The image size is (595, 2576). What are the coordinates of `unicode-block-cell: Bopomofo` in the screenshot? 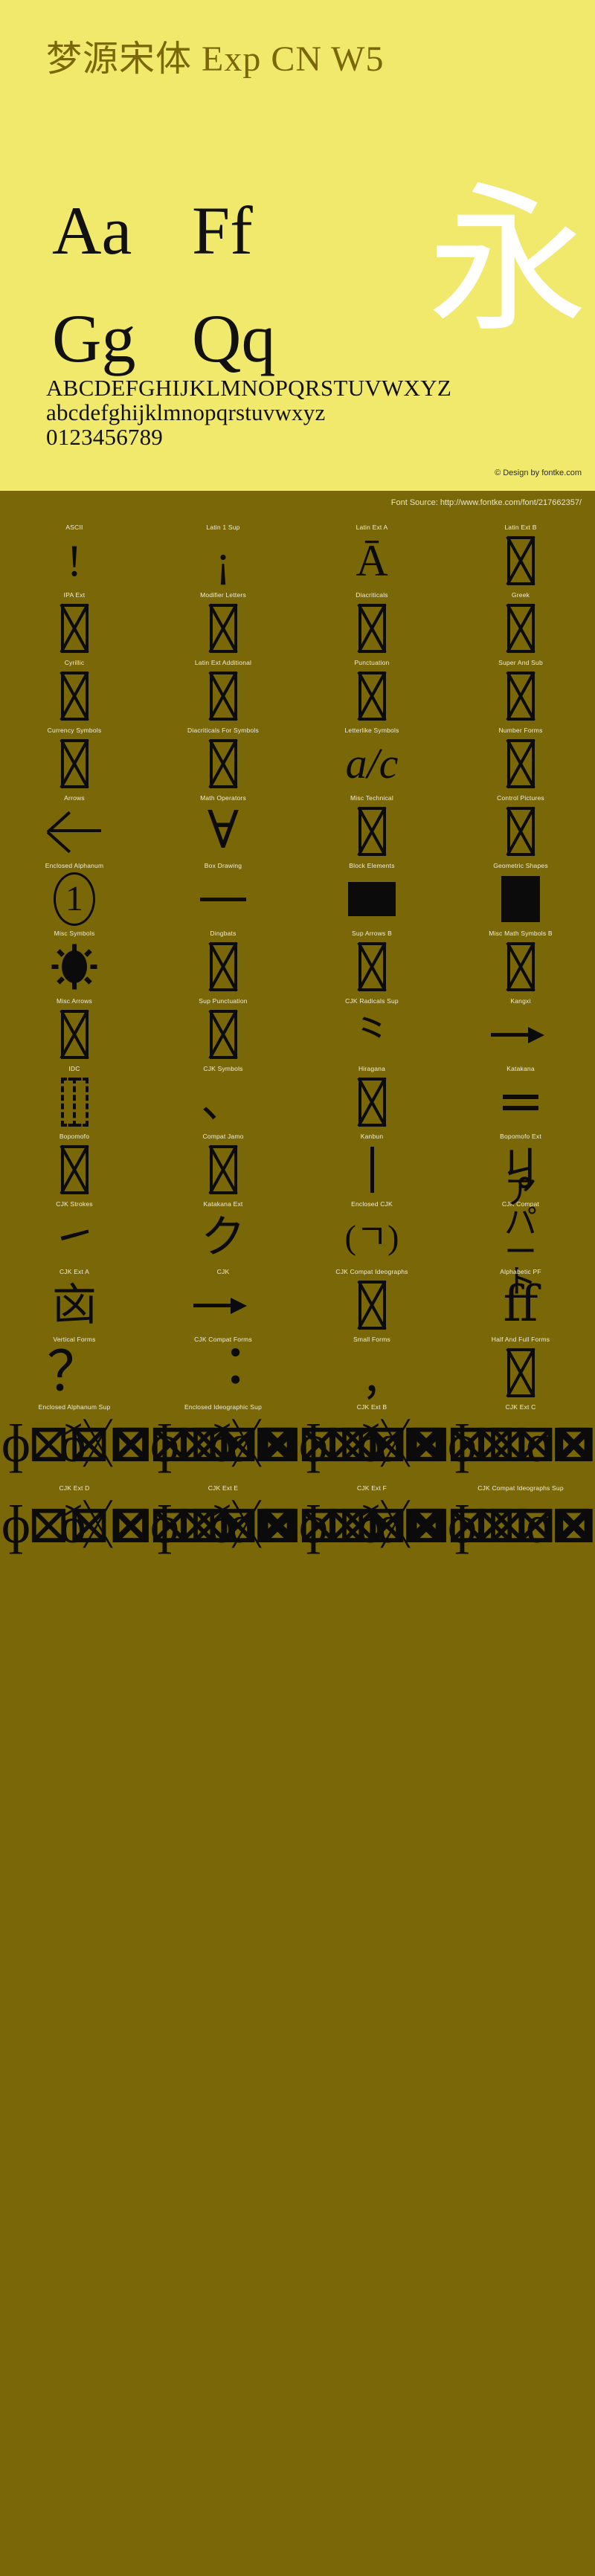 It's located at (75, 1165).